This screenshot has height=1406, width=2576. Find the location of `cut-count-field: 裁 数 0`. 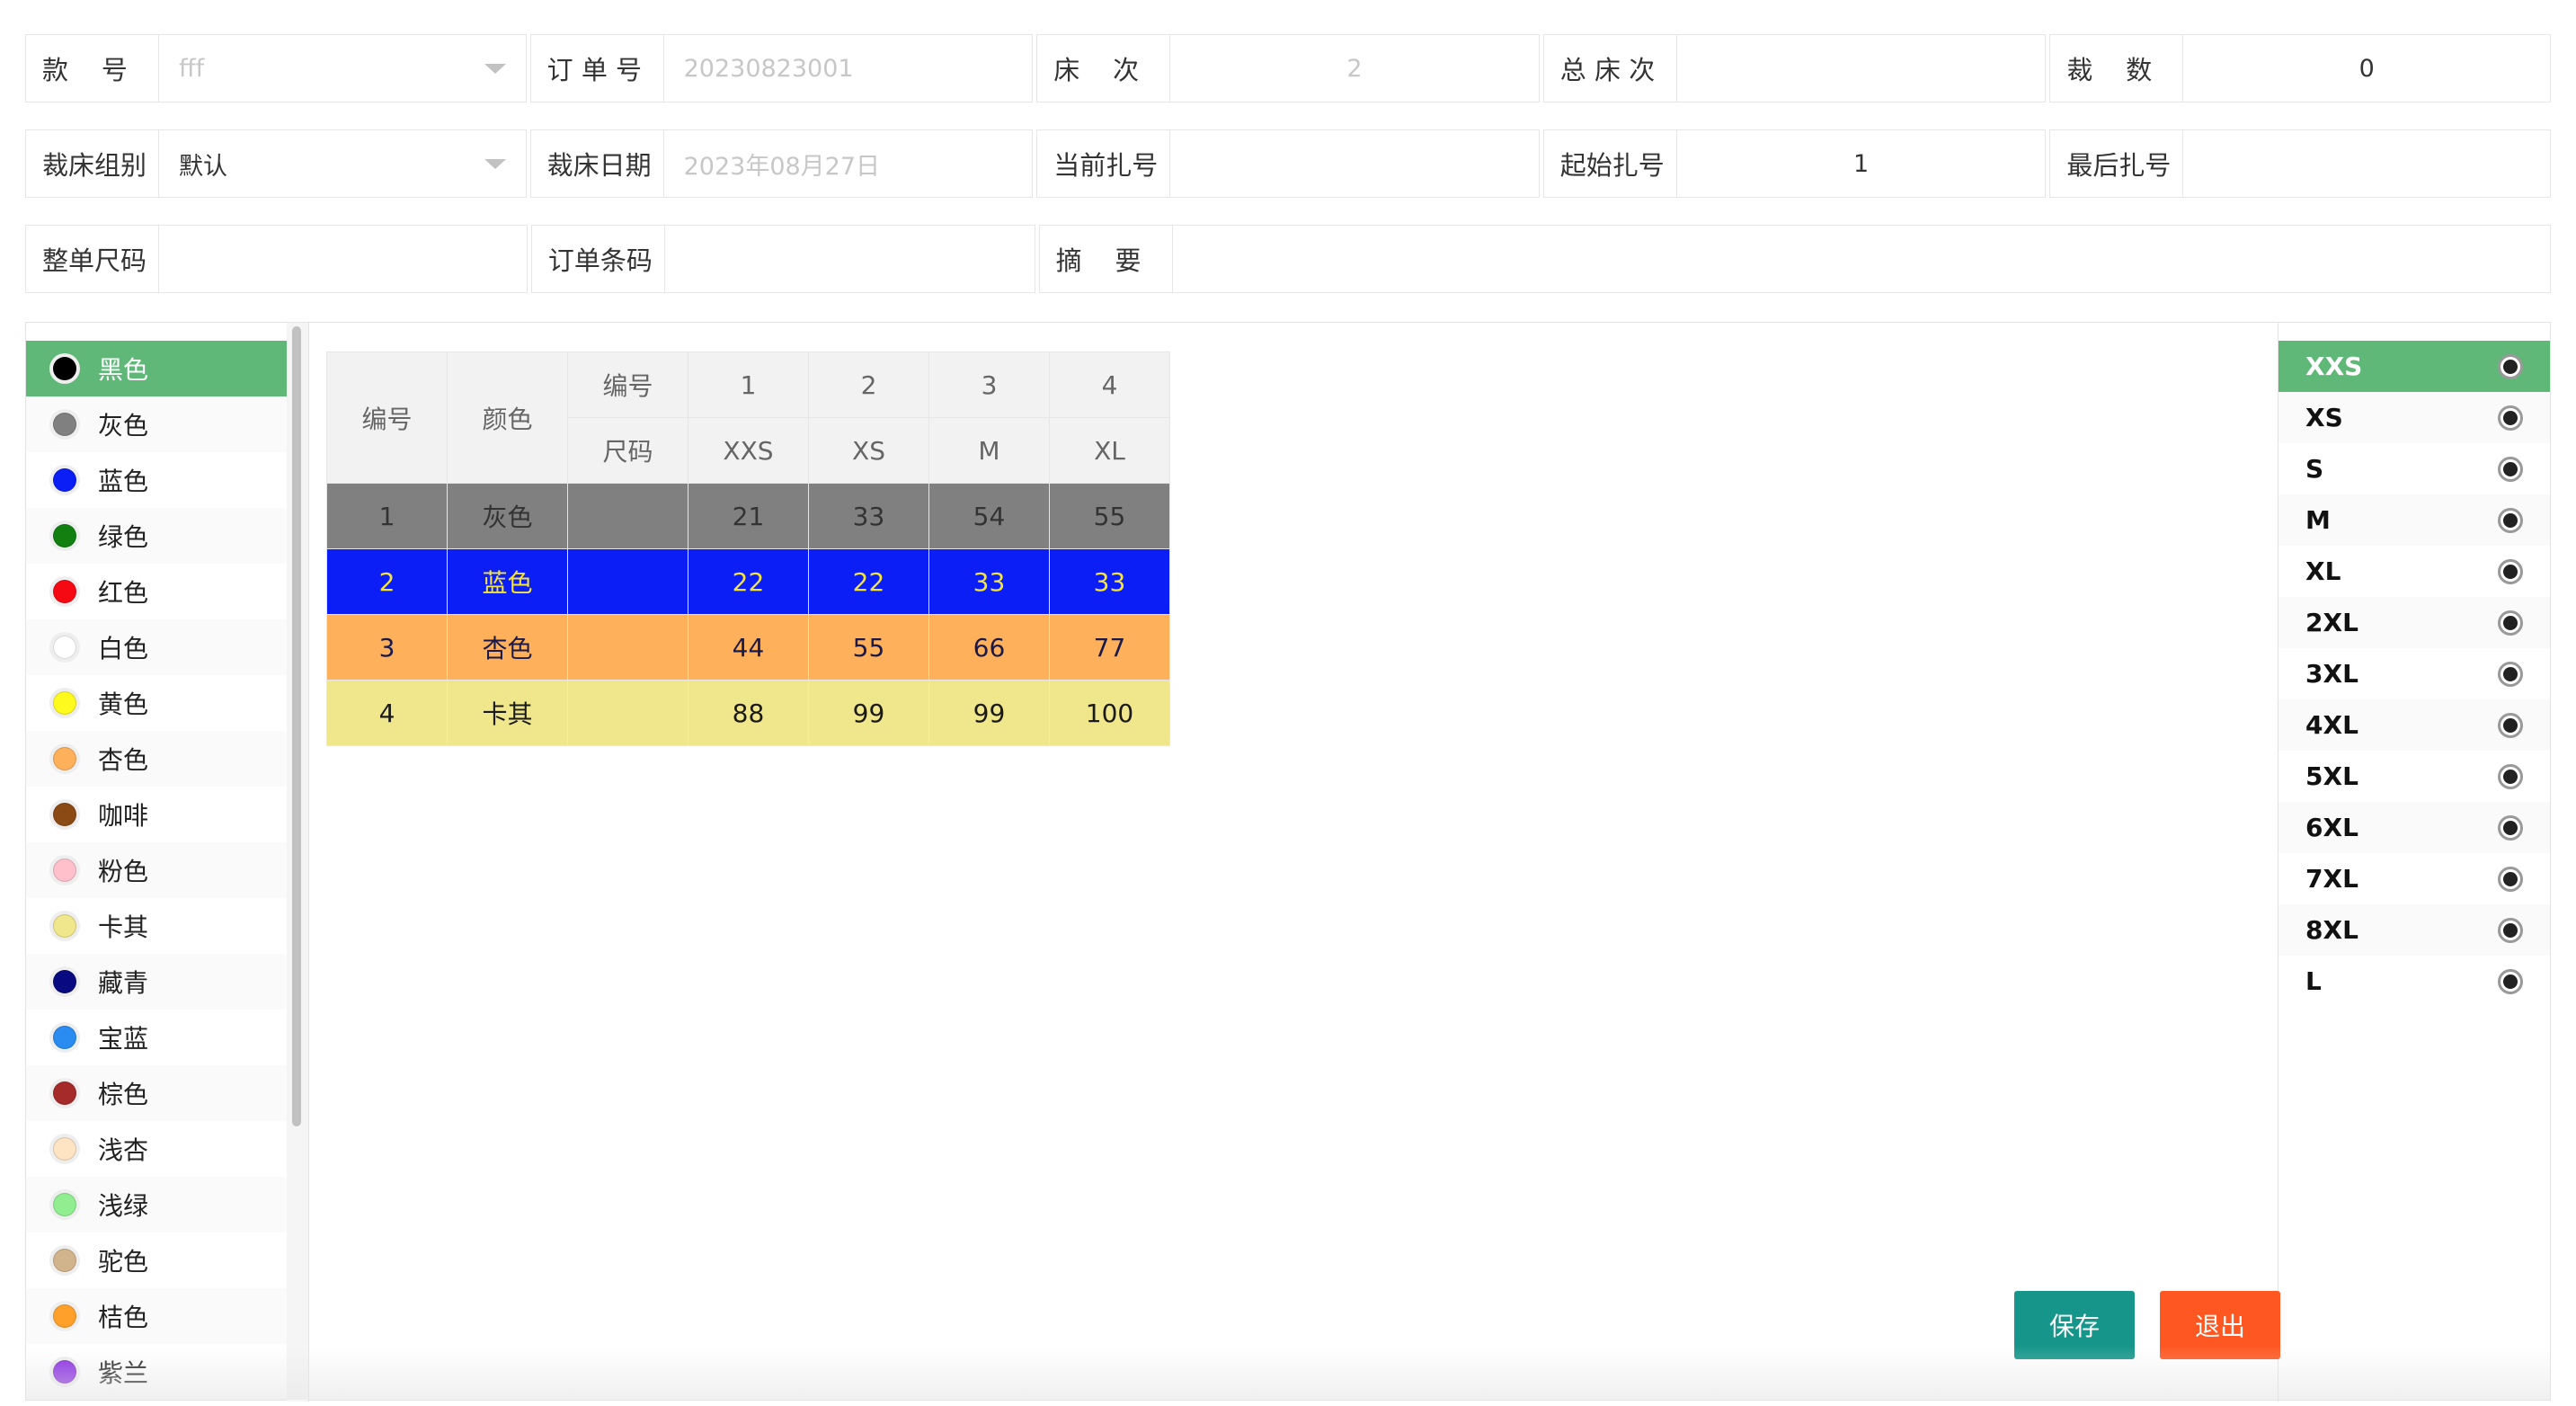

cut-count-field: 裁 数 0 is located at coordinates (2300, 68).